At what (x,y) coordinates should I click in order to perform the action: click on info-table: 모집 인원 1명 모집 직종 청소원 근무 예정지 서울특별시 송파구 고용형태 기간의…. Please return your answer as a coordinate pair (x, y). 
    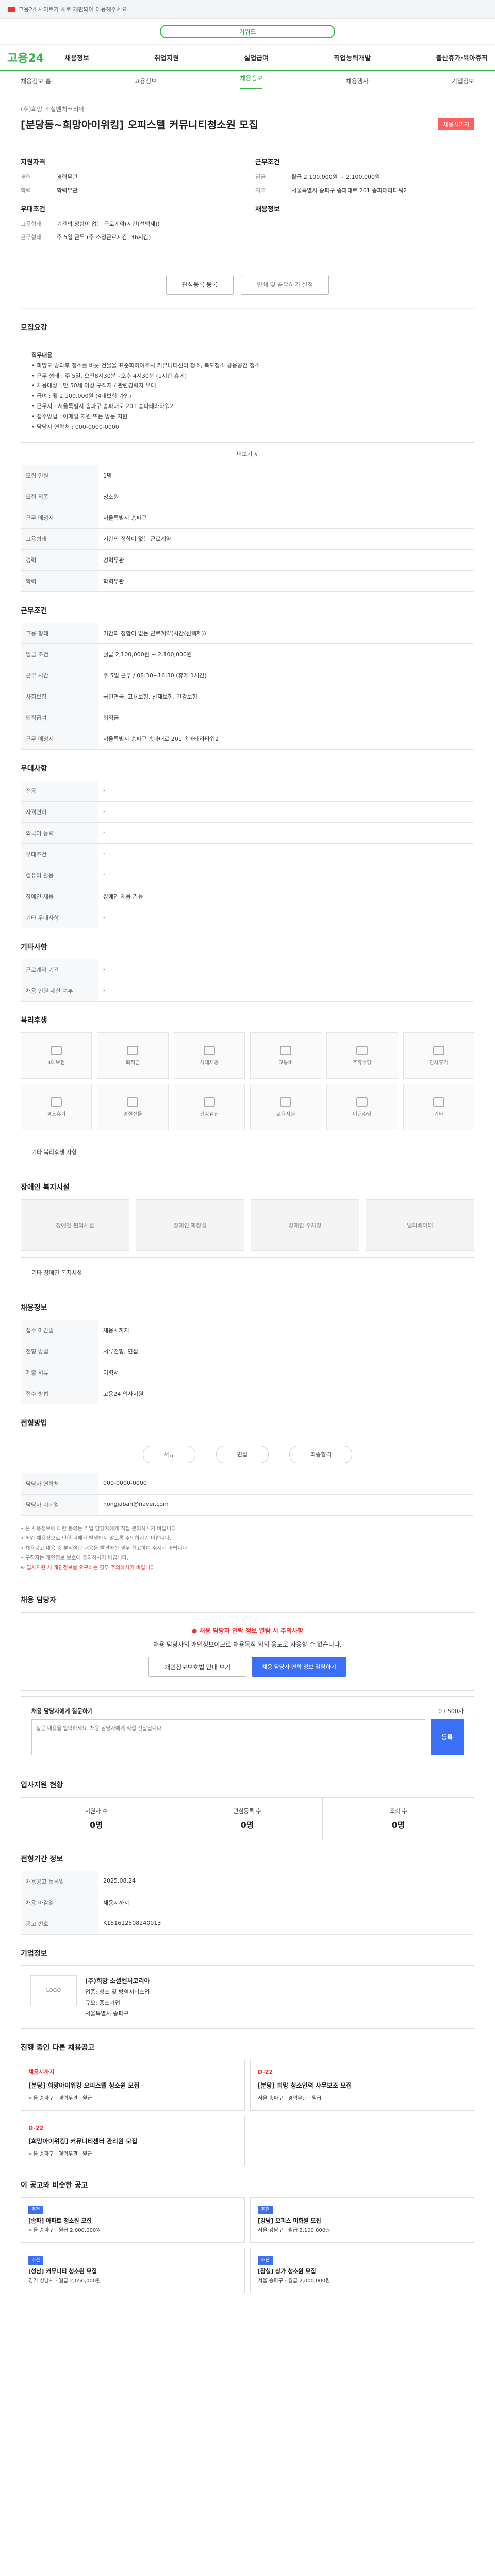
    Looking at the image, I should click on (247, 529).